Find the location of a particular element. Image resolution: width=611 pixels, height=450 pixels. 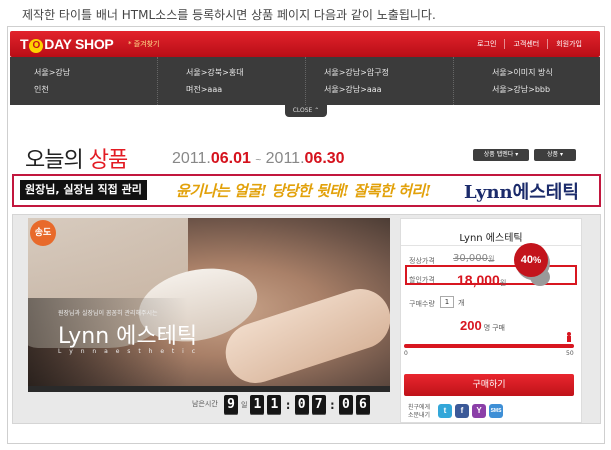

sms-icon: SMS is located at coordinates (496, 411).